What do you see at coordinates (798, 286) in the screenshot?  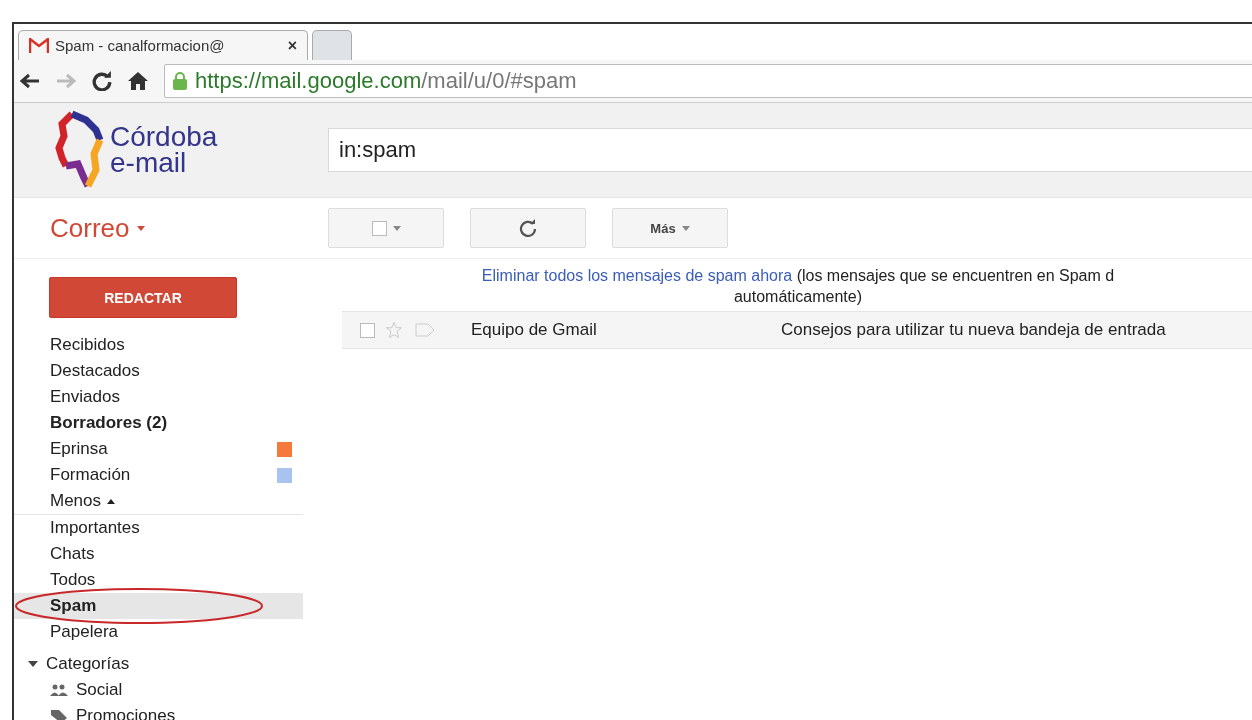 I see `spam-notice: Eliminar todos los mensajes de spam ahora (los mensajes que se encuentren en Spam d automáticamente)` at bounding box center [798, 286].